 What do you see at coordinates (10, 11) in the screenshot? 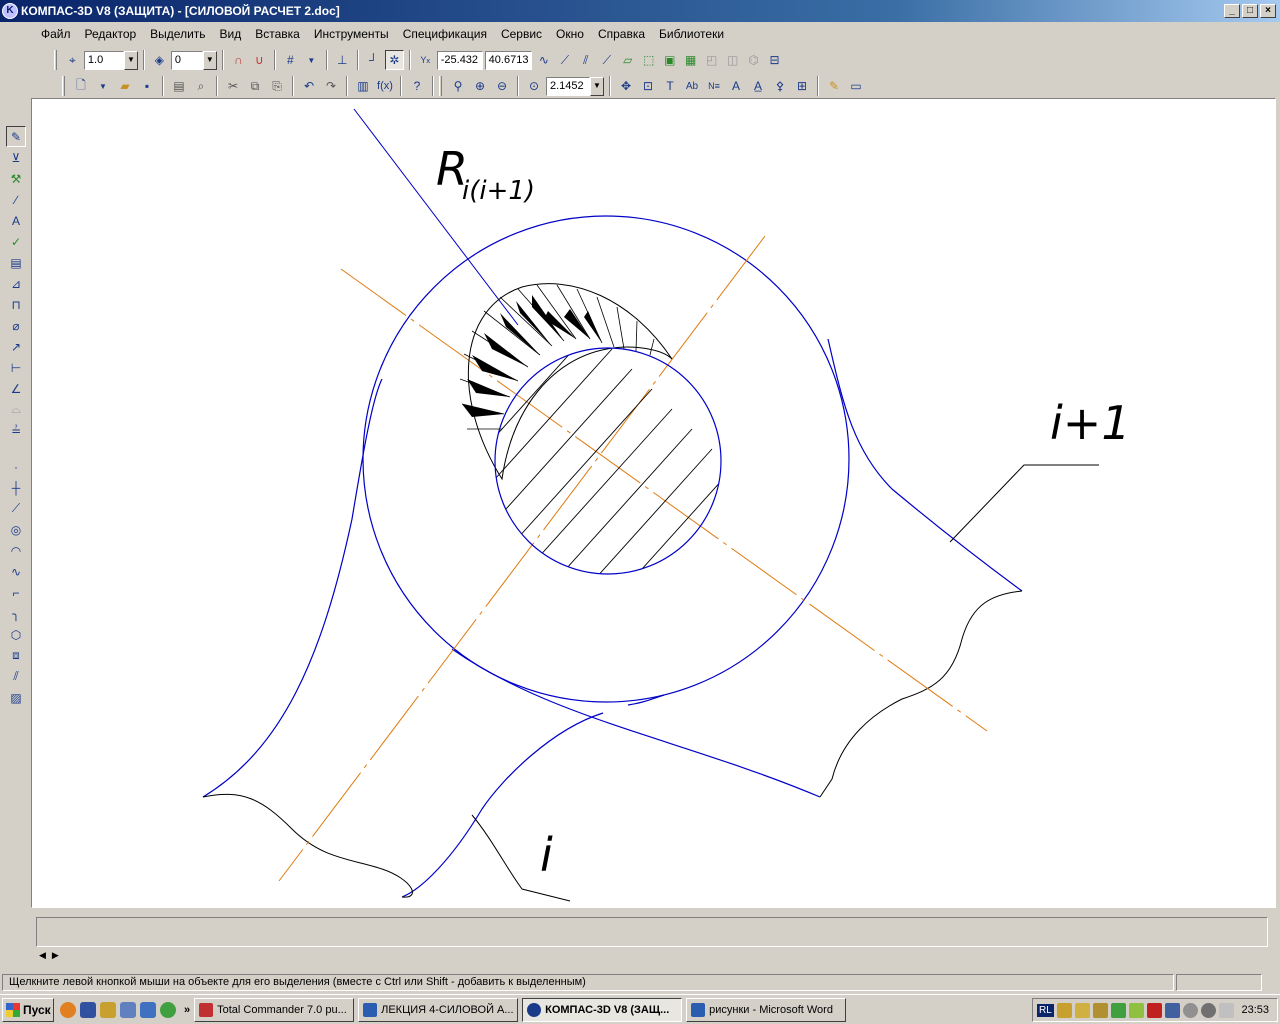
I see `kompas-app-icon: K` at bounding box center [10, 11].